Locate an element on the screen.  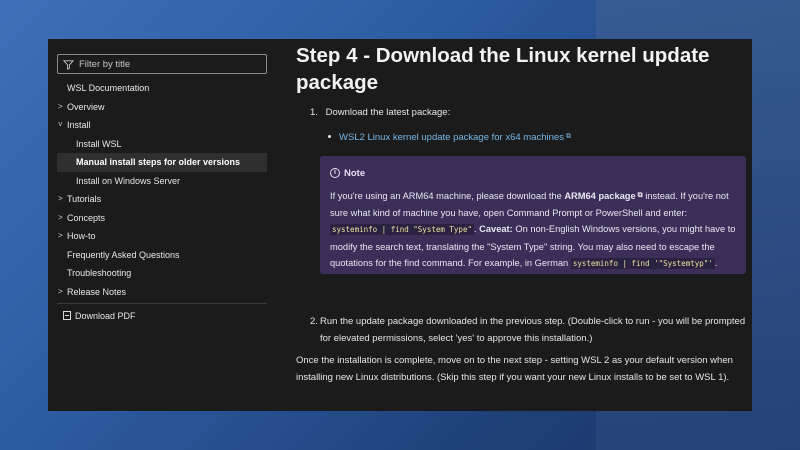
toc-item-release-notes: > Release Notes is located at coordinates (162, 292).